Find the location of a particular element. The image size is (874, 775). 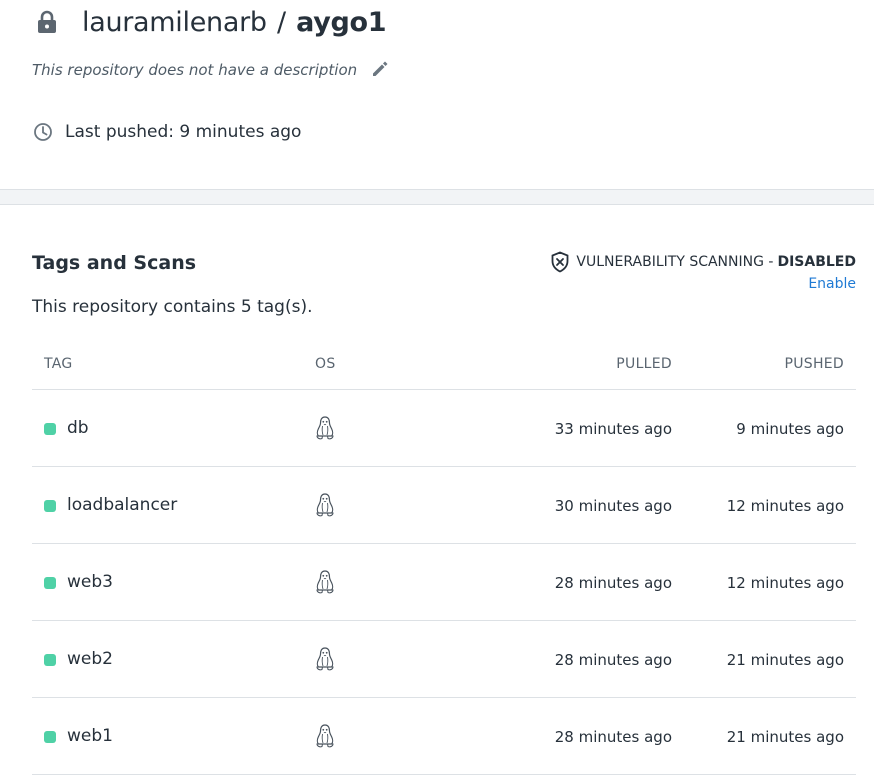

vulnerability-status: DISABLED is located at coordinates (816, 262).